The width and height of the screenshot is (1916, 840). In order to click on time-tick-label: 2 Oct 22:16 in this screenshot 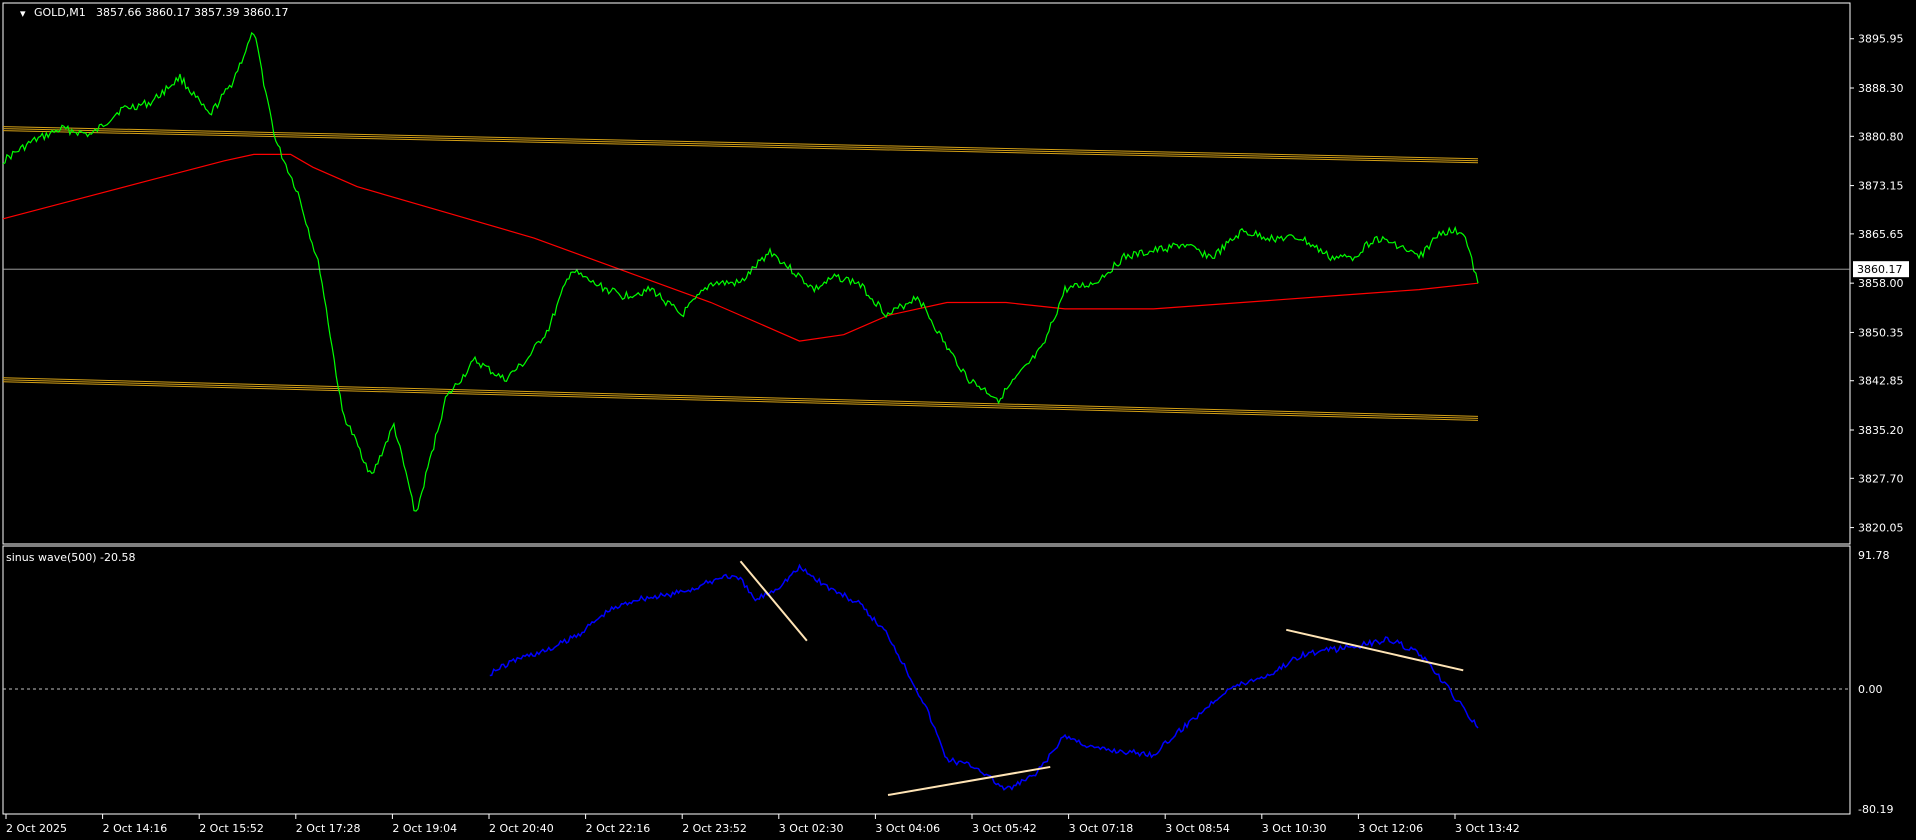, I will do `click(618, 828)`.